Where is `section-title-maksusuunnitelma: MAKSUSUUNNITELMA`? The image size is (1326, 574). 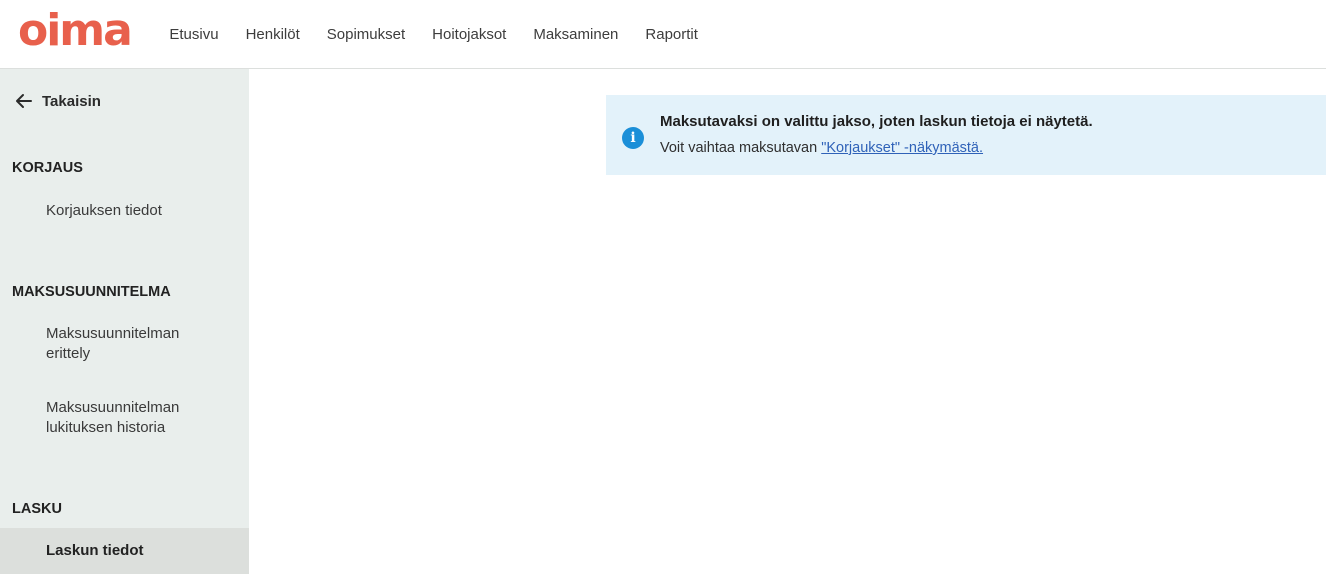 section-title-maksusuunnitelma: MAKSUSUUNNITELMA is located at coordinates (91, 292).